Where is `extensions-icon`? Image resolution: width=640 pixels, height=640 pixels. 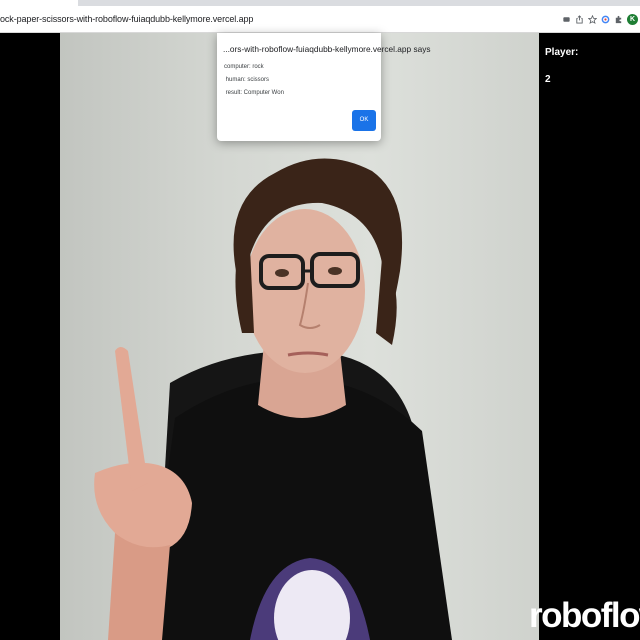 extensions-icon is located at coordinates (618, 19).